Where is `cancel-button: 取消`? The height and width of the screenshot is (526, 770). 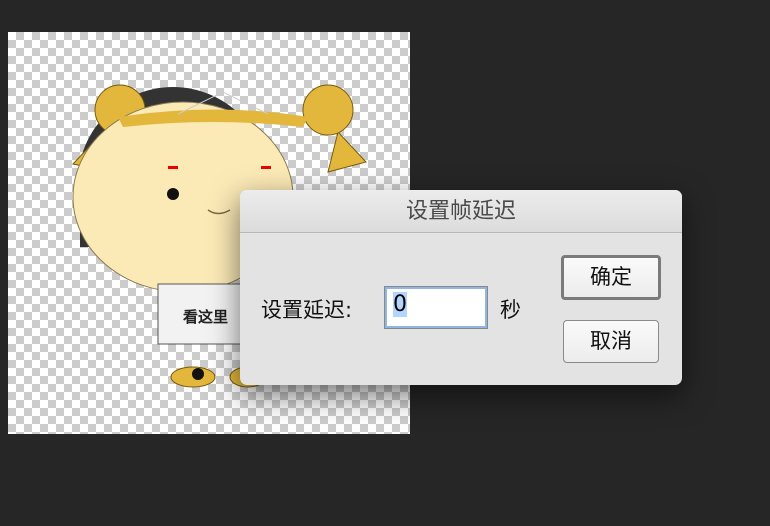 cancel-button: 取消 is located at coordinates (611, 341).